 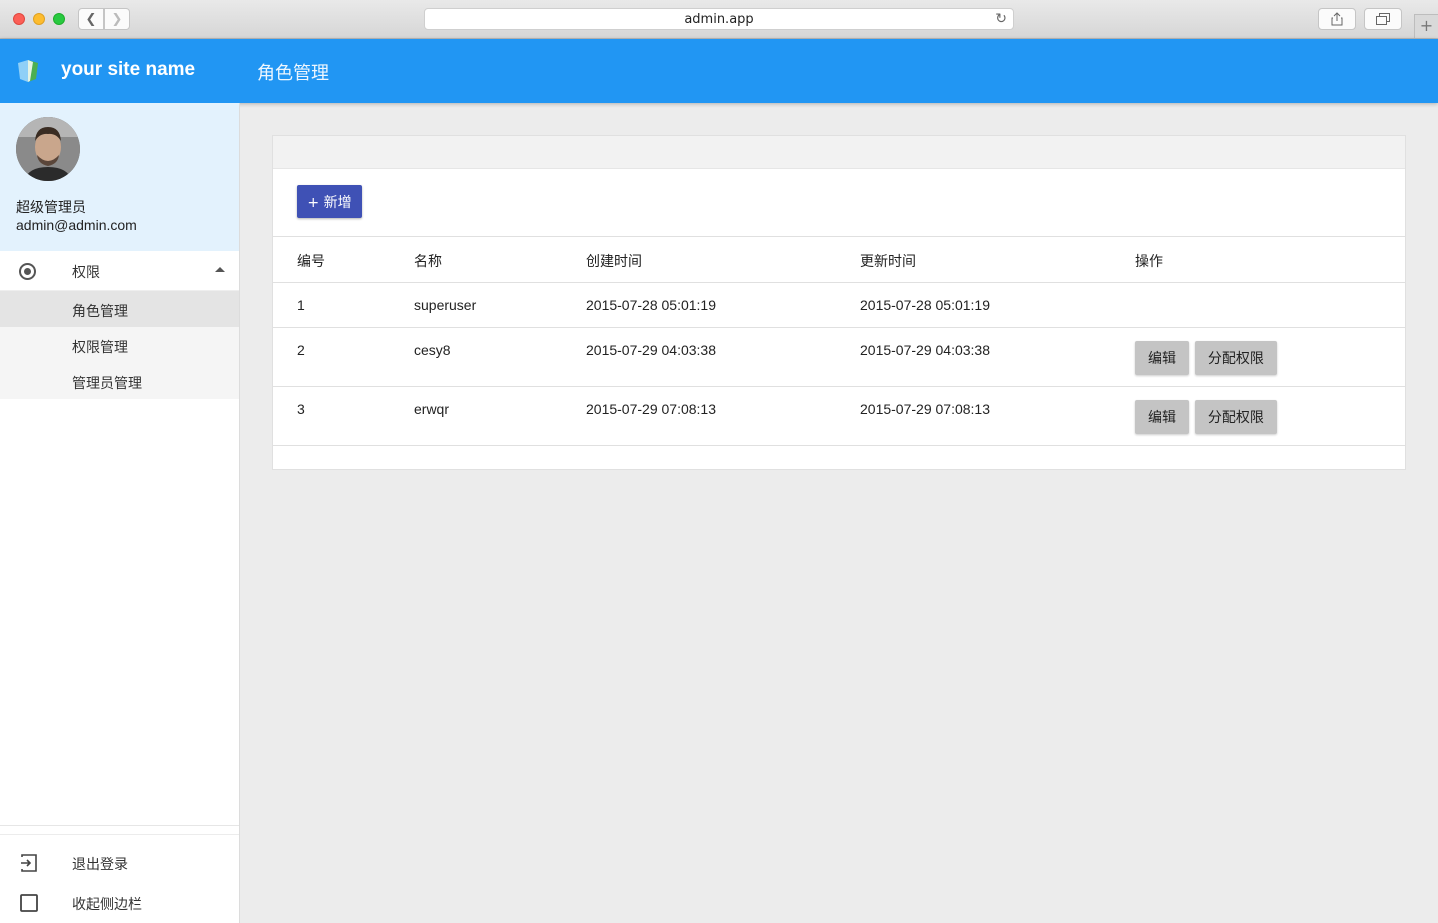 I want to click on back-button: ❮, so click(x=91, y=19).